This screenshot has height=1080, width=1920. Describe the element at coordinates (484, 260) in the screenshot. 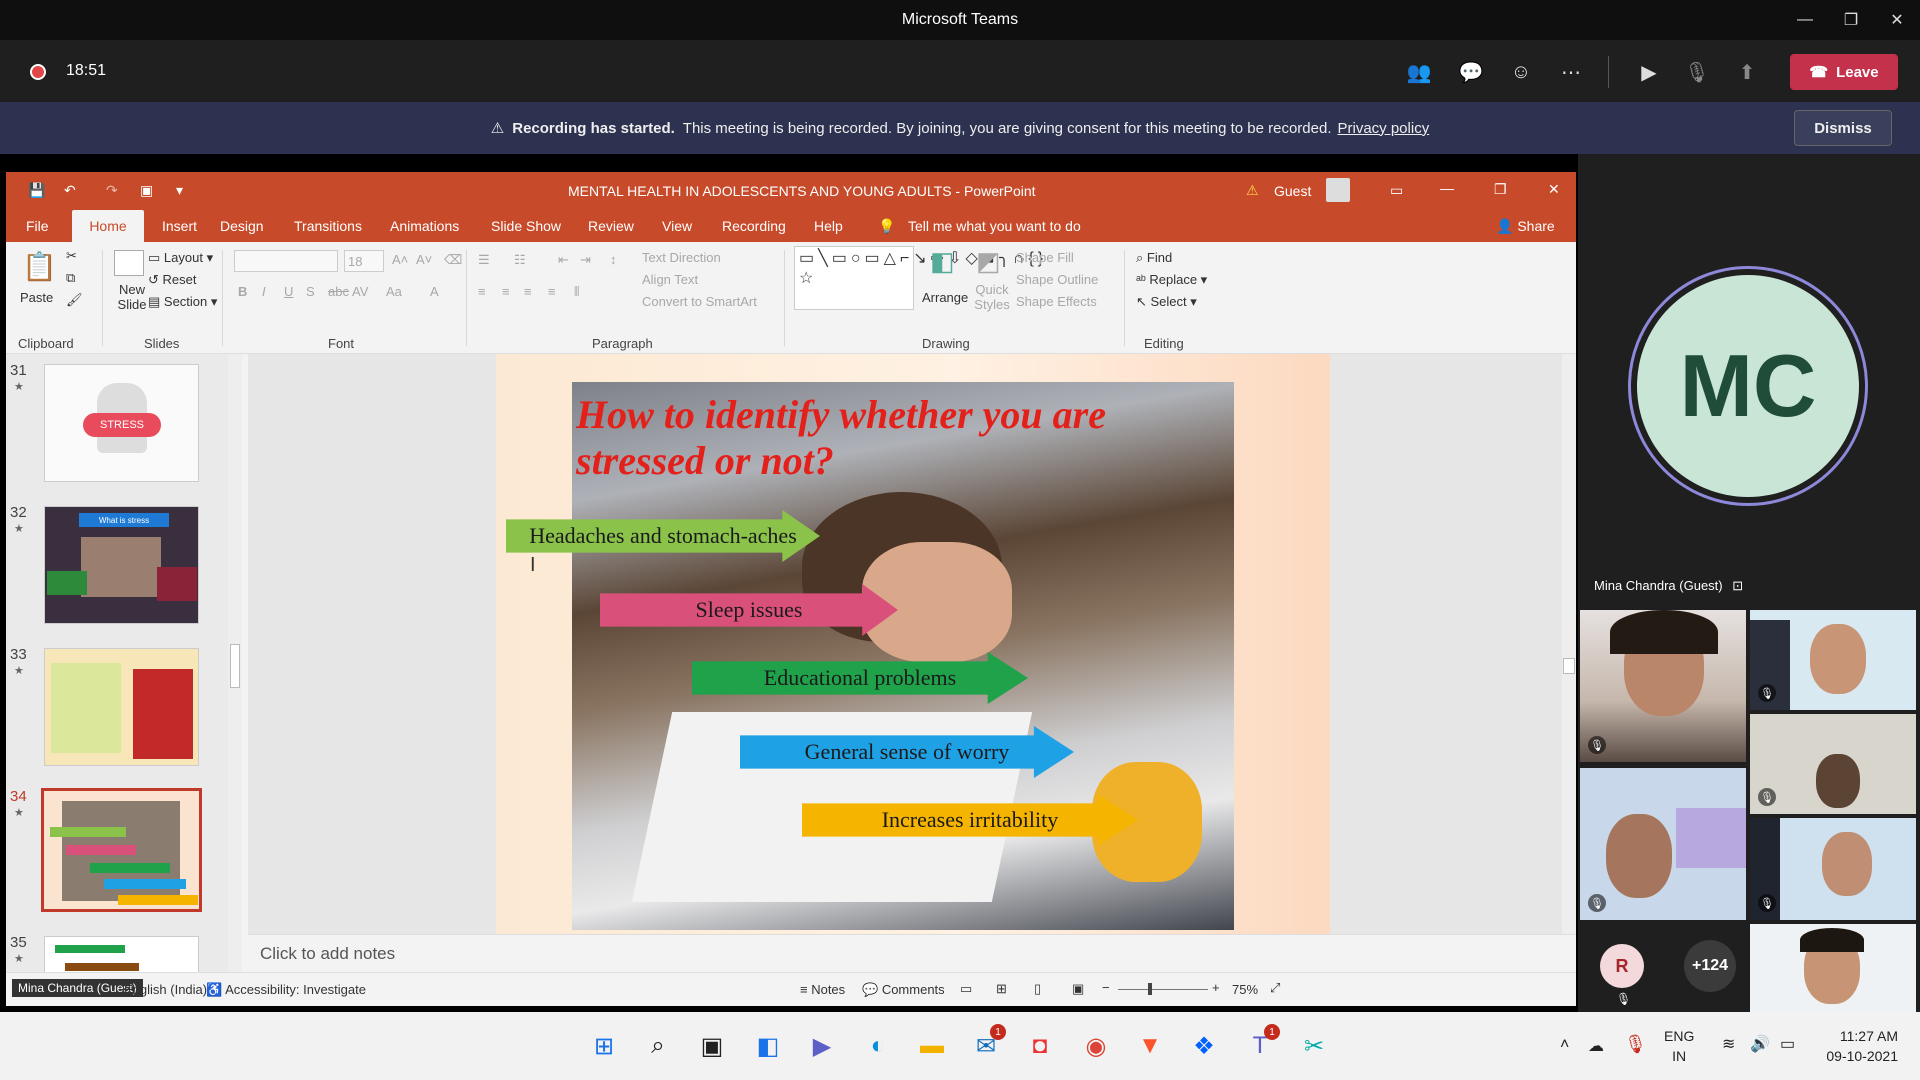

I see `bullets-icon: ☰` at that location.